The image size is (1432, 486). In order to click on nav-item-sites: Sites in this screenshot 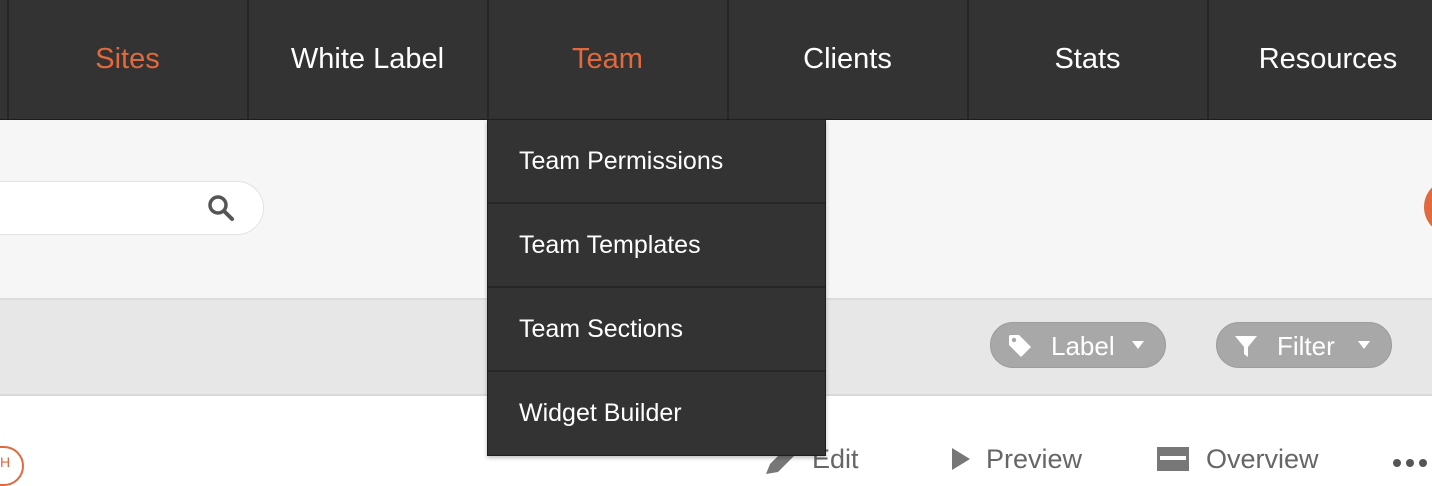, I will do `click(126, 59)`.